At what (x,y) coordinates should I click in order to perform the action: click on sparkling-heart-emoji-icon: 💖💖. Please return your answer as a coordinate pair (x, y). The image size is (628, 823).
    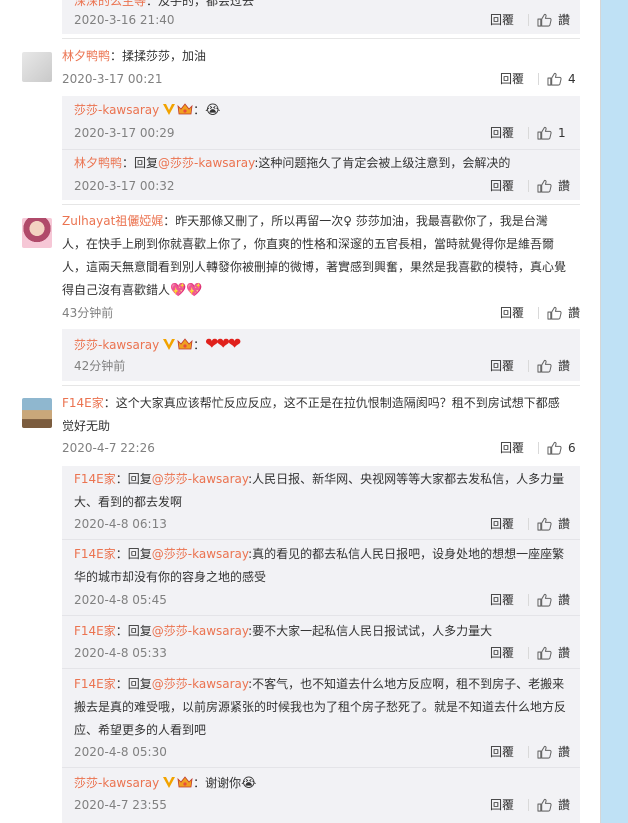
    Looking at the image, I should click on (186, 290).